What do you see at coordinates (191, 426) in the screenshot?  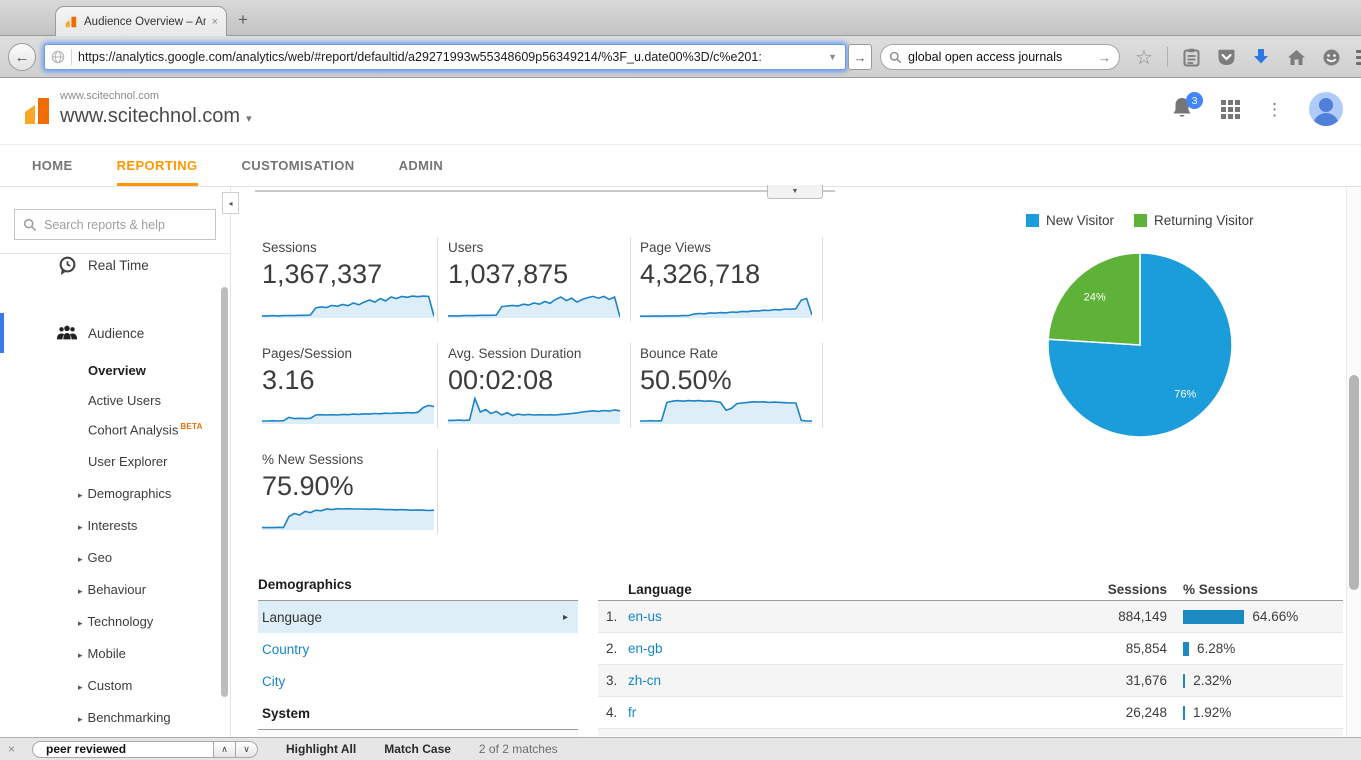 I see `beta-badge: BETA` at bounding box center [191, 426].